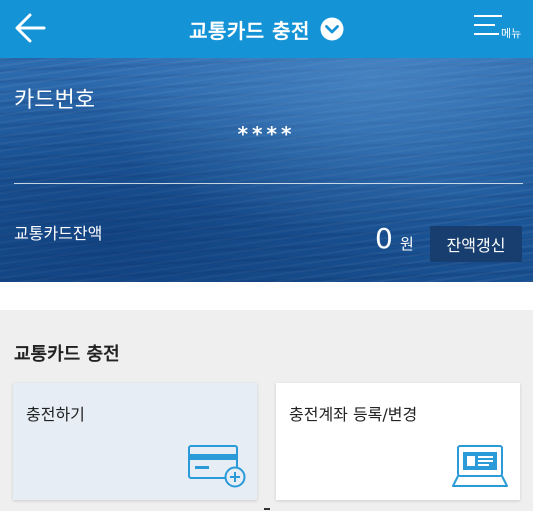 Image resolution: width=533 pixels, height=511 pixels. What do you see at coordinates (55, 414) in the screenshot?
I see `charge-tile-label: 충전하기` at bounding box center [55, 414].